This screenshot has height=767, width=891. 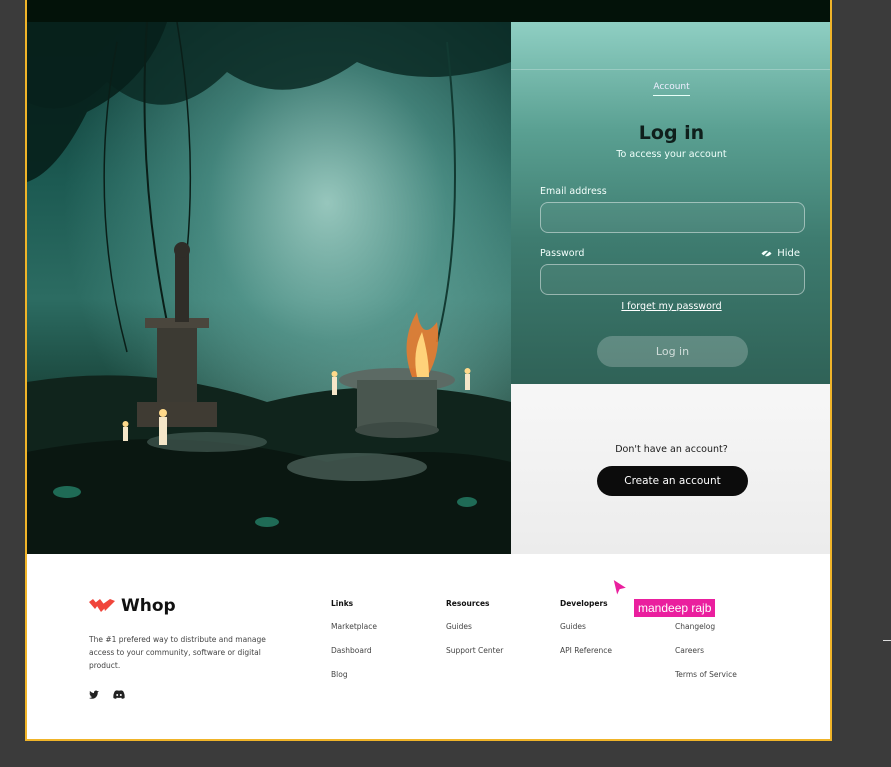 I want to click on password-field, so click(x=672, y=279).